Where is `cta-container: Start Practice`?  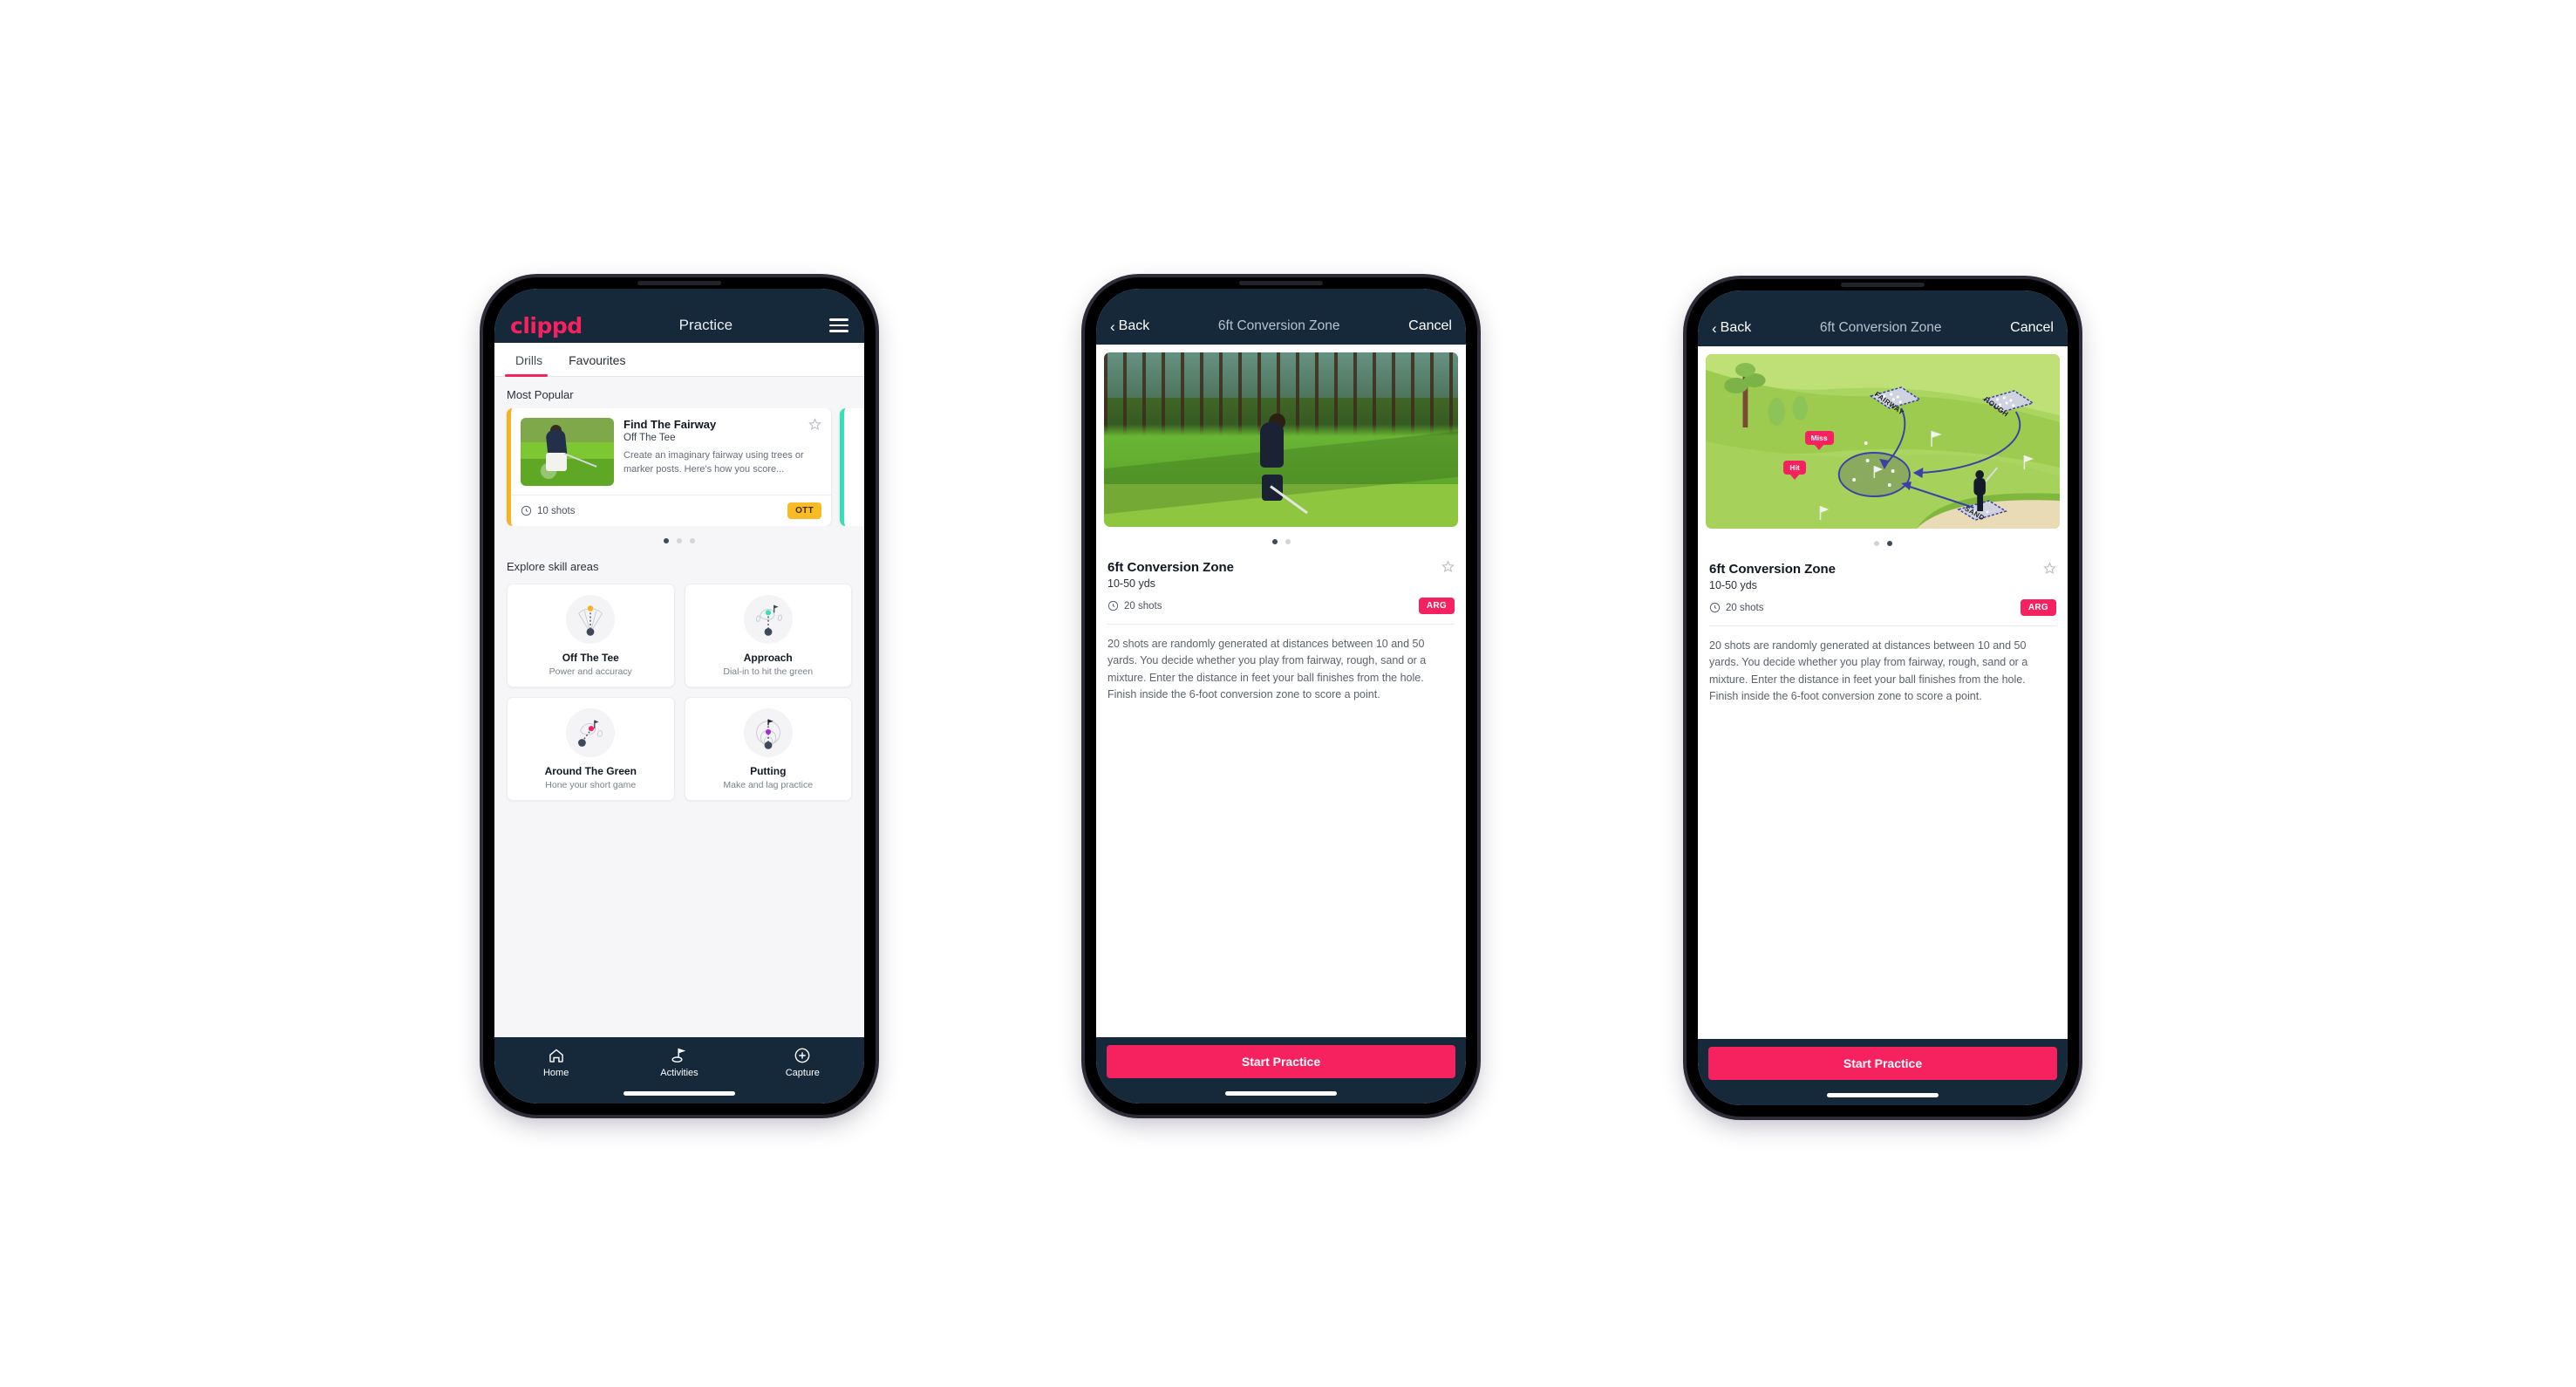 cta-container: Start Practice is located at coordinates (1281, 1070).